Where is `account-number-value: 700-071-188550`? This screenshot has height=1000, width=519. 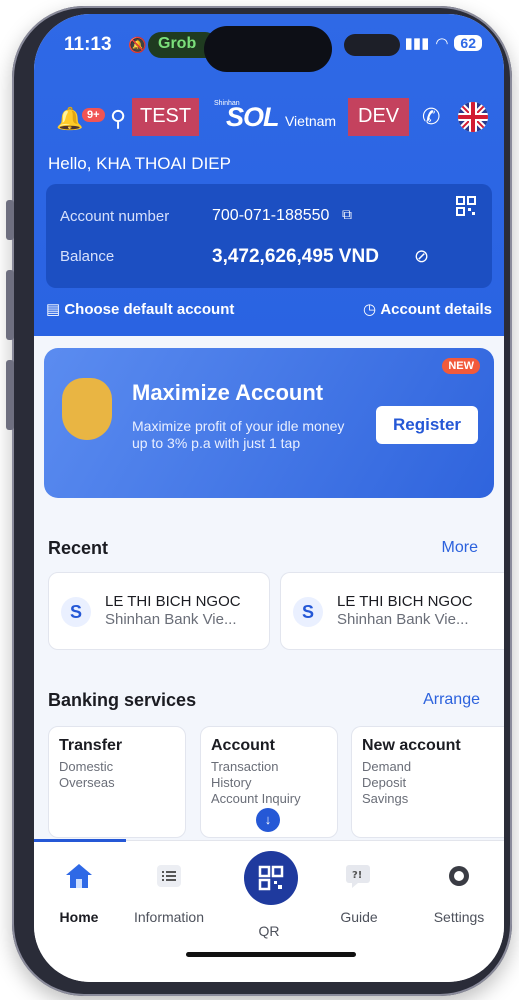
account-number-value: 700-071-188550 is located at coordinates (271, 215).